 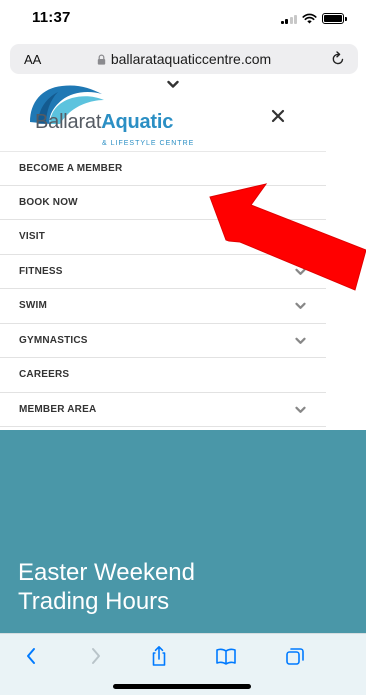 What do you see at coordinates (163, 375) in the screenshot?
I see `menu-item-careers: CAREERS` at bounding box center [163, 375].